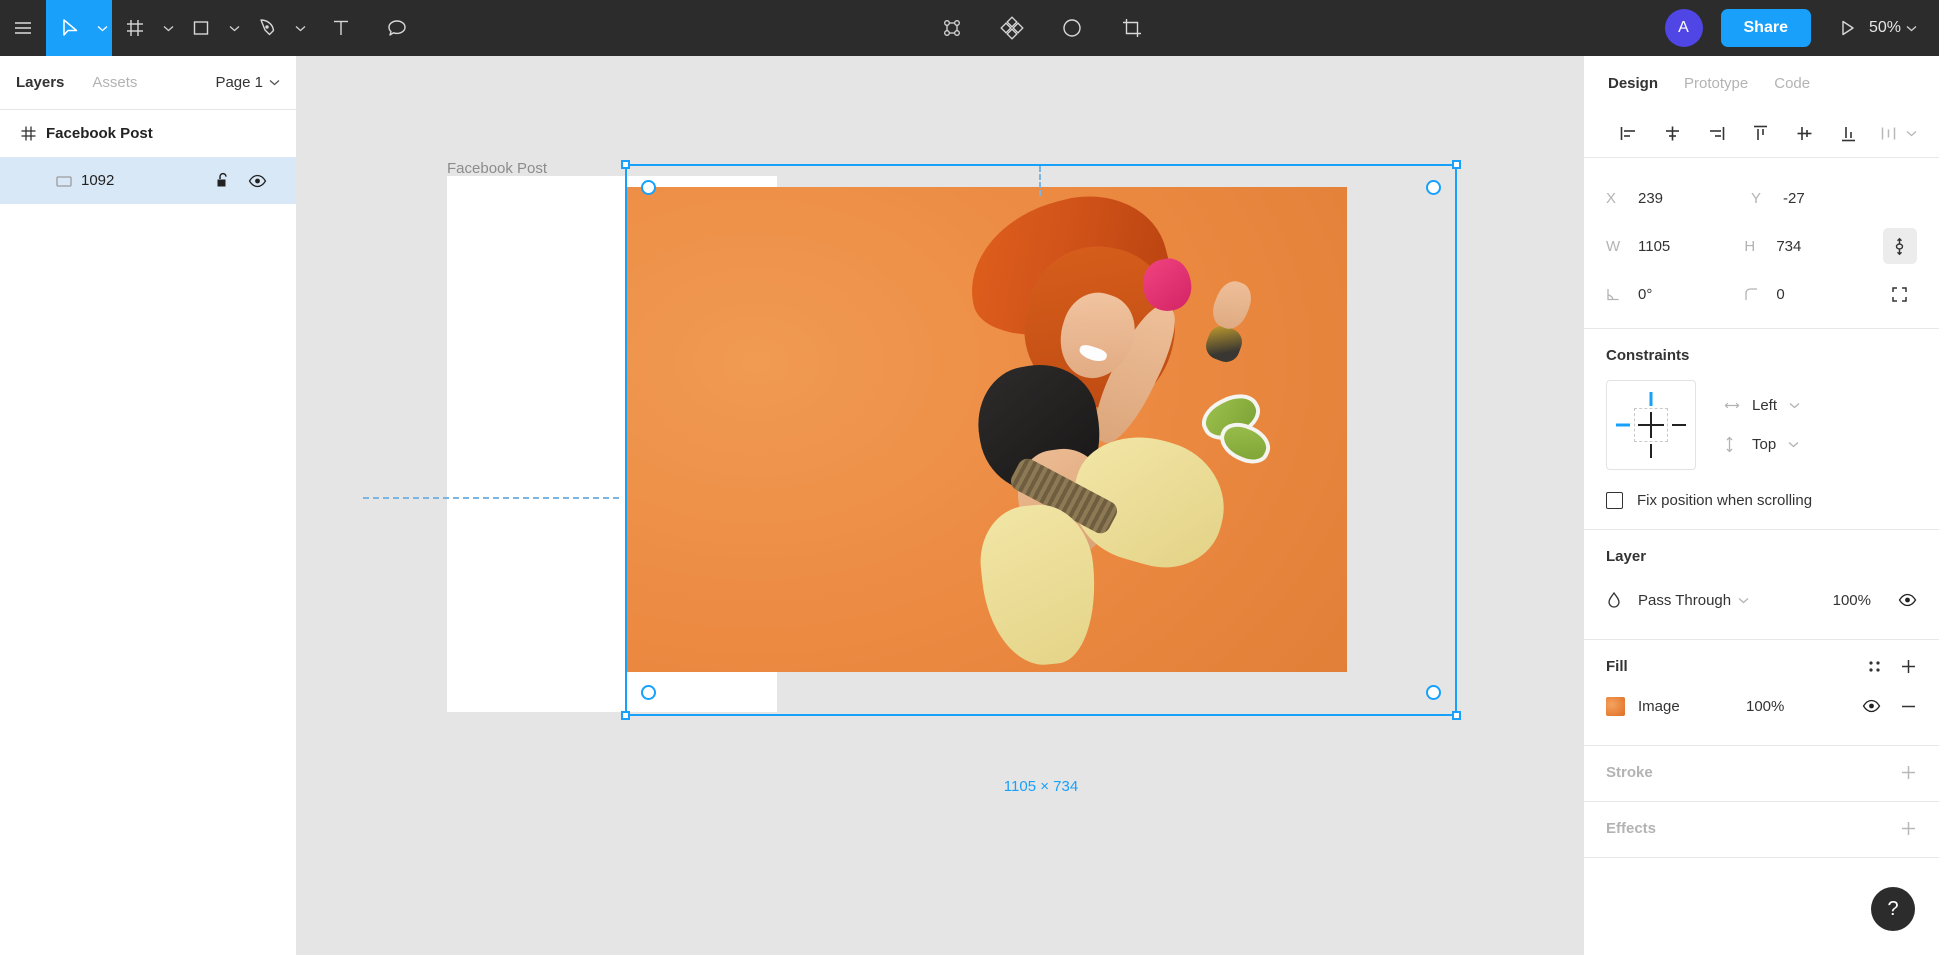 This screenshot has height=955, width=1939. I want to click on tab-prototype: Prototype, so click(1716, 83).